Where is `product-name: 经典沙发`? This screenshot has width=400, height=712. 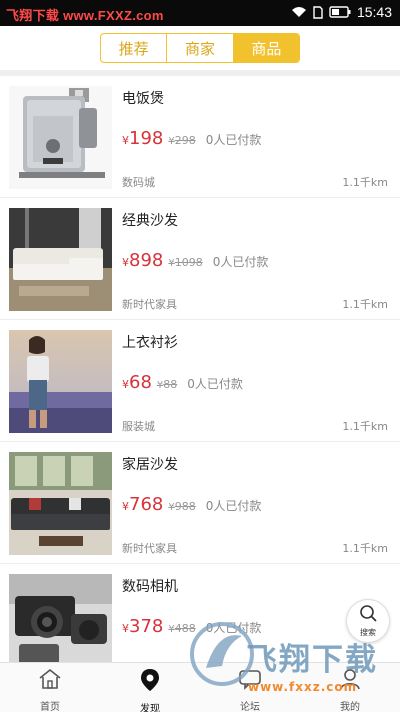
product-name: 经典沙发 is located at coordinates (150, 221).